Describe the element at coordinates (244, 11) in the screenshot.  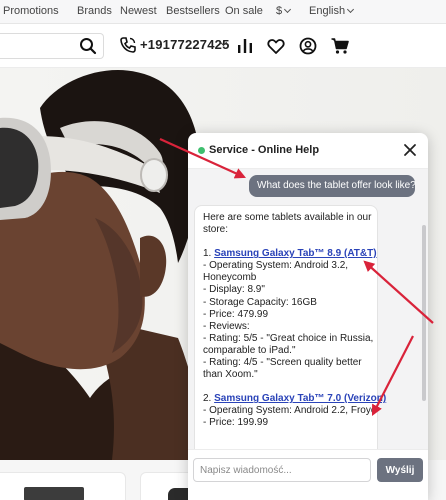
I see `nav-on-sale: On sale` at that location.